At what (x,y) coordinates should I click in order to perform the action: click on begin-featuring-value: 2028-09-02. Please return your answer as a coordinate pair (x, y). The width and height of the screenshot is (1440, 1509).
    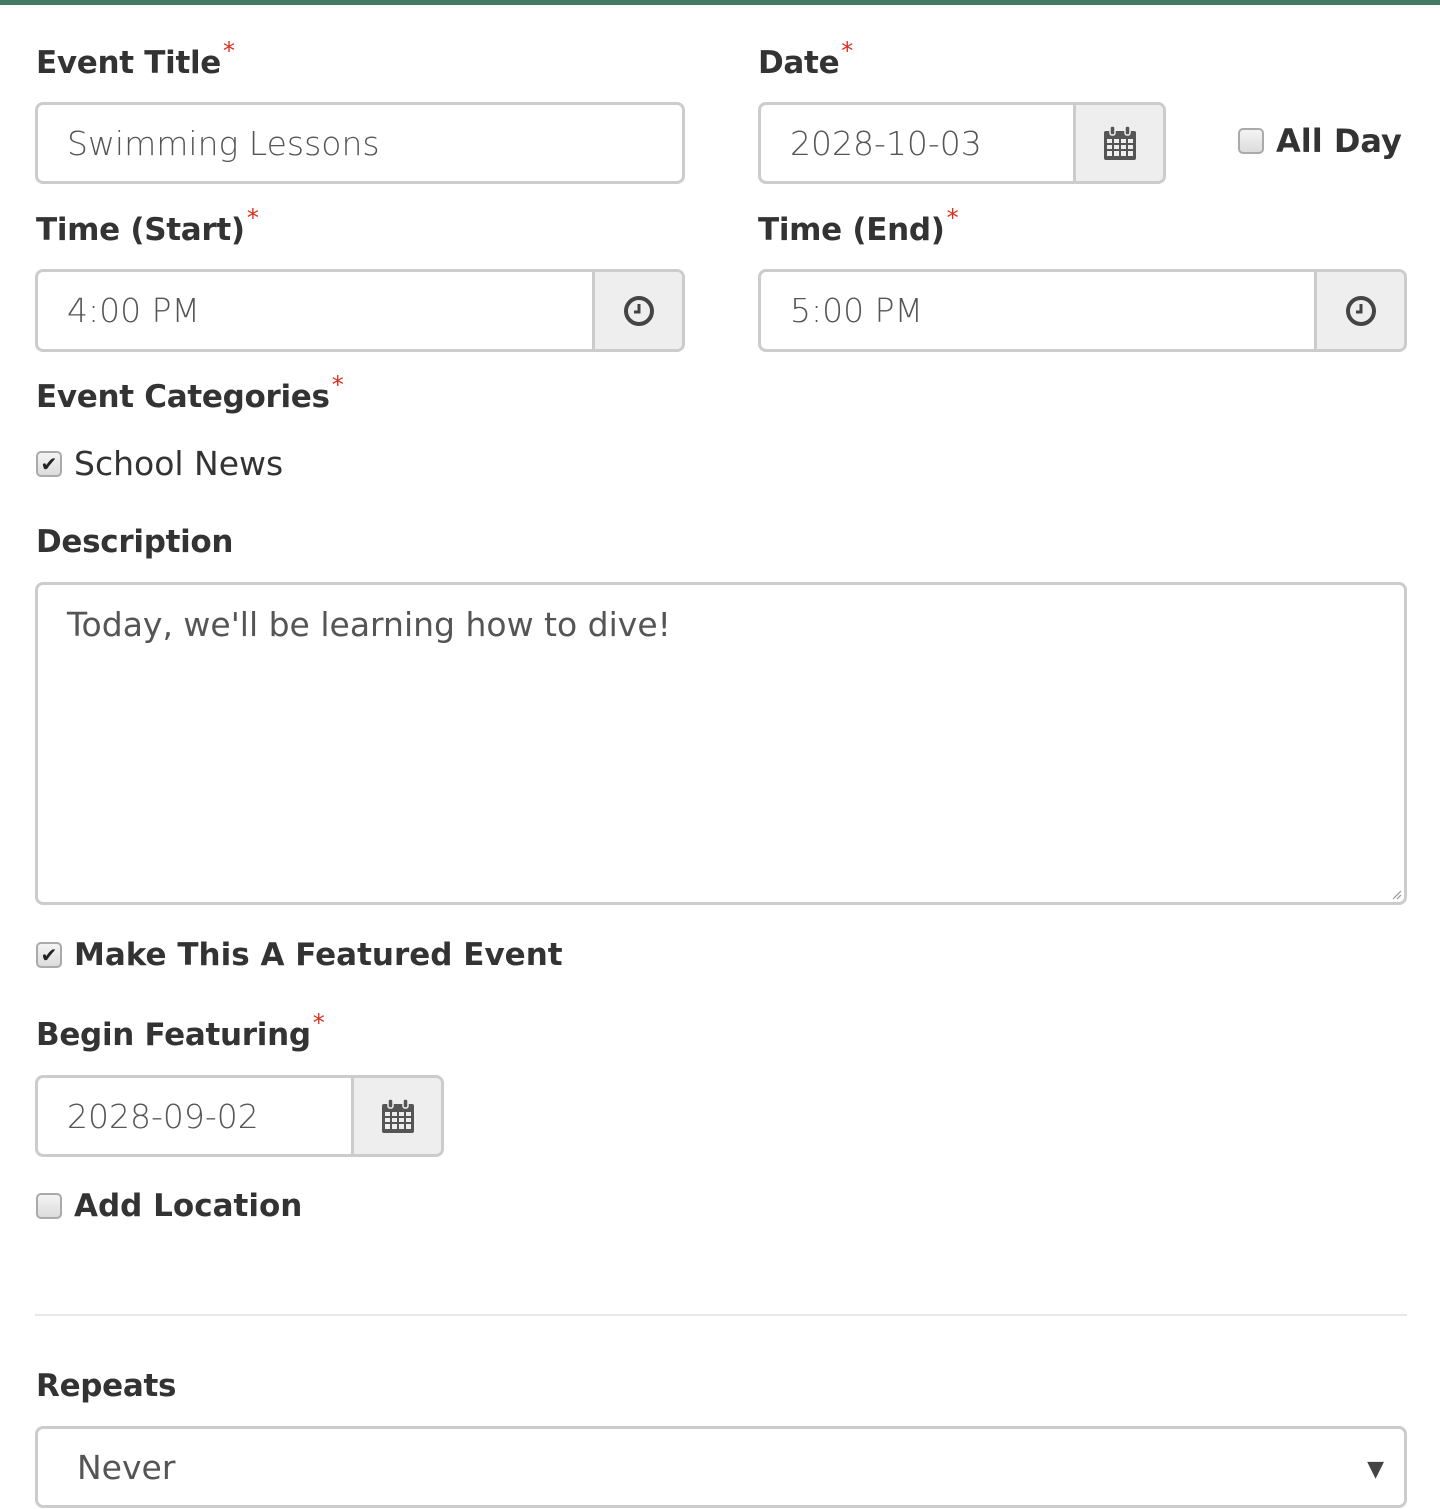
    Looking at the image, I should click on (194, 1116).